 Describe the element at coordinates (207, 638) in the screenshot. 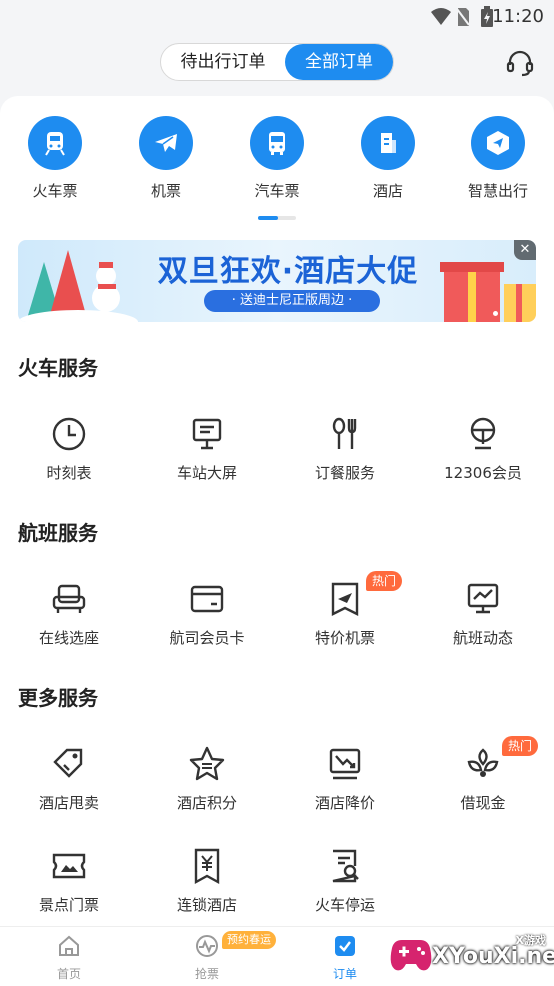

I see `service-label: 航司会员卡` at that location.